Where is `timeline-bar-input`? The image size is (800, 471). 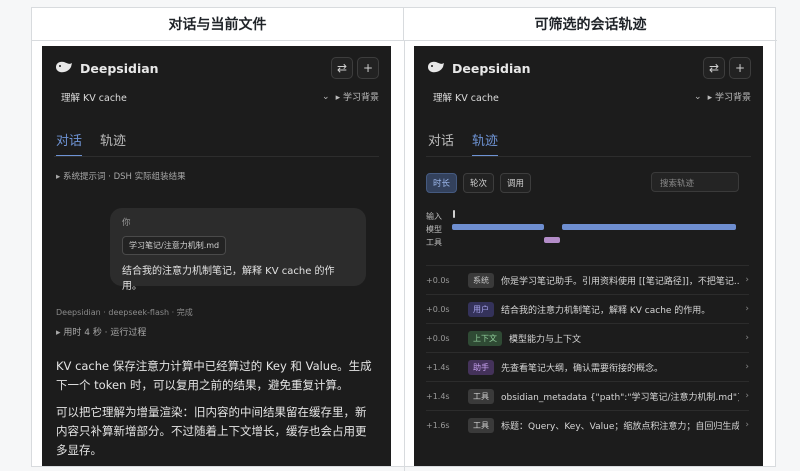
timeline-bar-input is located at coordinates (454, 214).